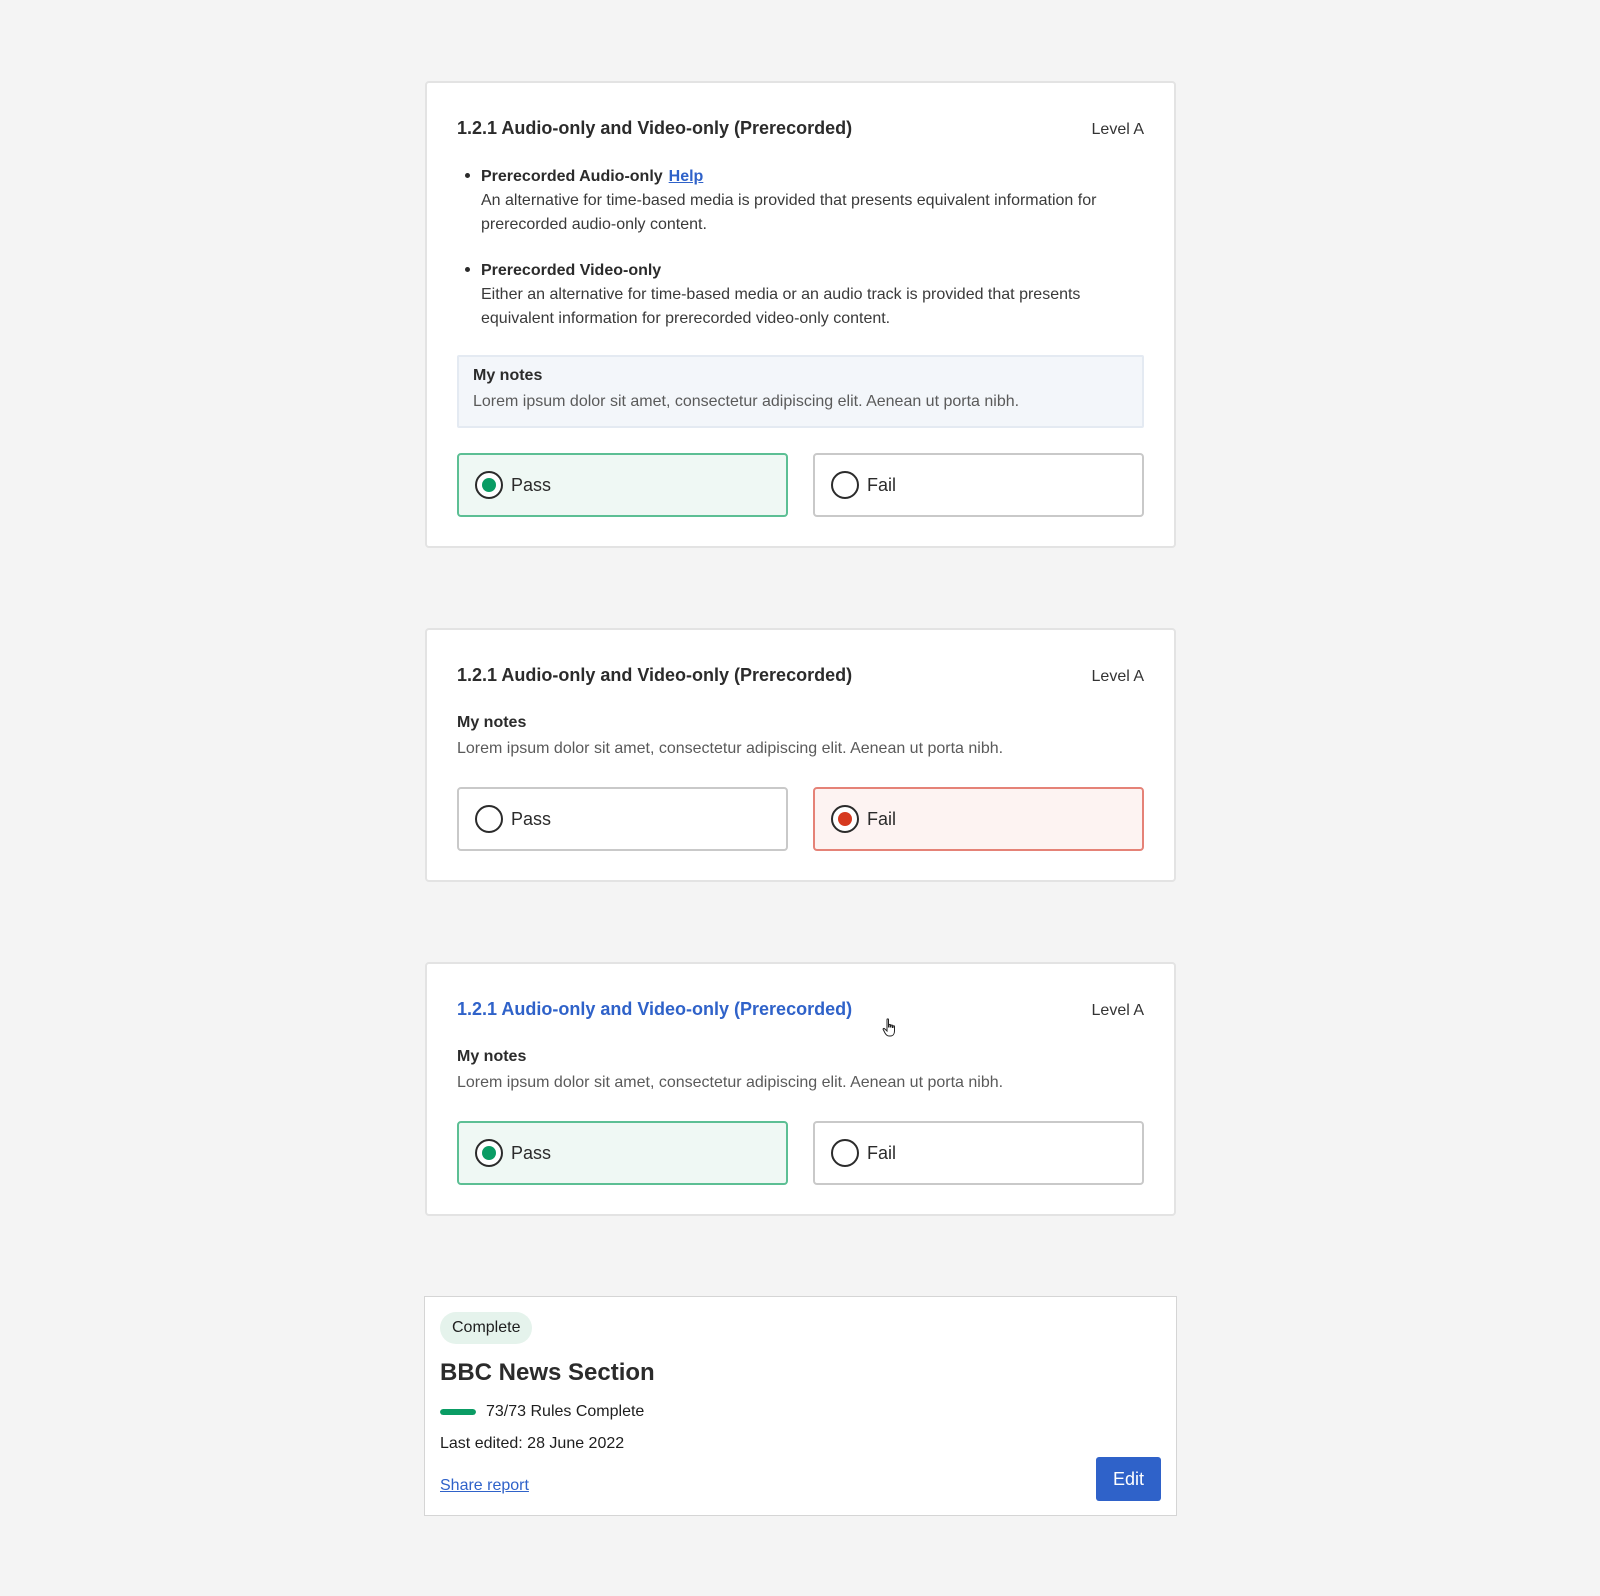  What do you see at coordinates (486, 1328) in the screenshot?
I see `status-badge: Complete` at bounding box center [486, 1328].